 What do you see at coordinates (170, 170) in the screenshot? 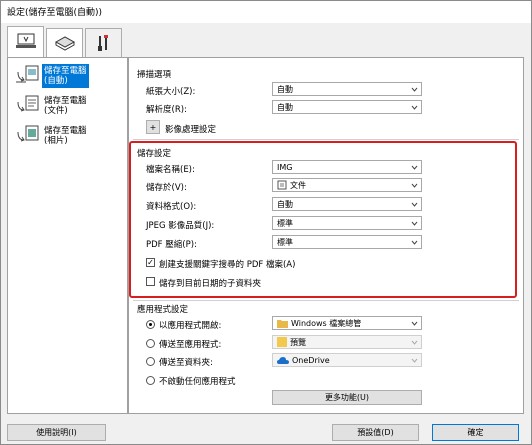
I see `file-name-label: 檔案名稱(E):` at bounding box center [170, 170].